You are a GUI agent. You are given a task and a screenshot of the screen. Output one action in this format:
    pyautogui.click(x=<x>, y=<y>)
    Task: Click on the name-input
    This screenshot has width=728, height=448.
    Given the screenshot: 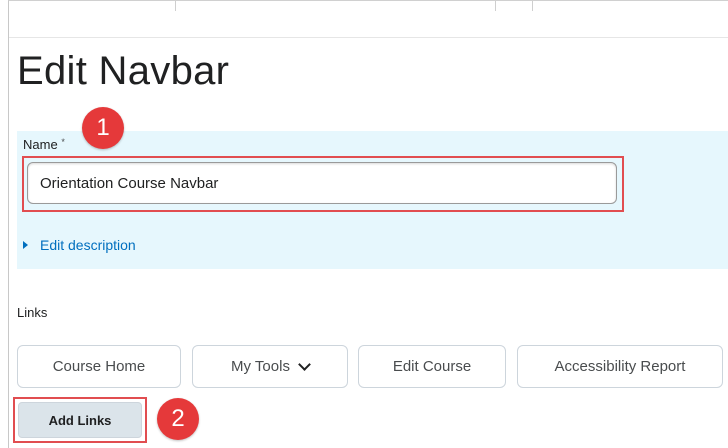 What is the action you would take?
    pyautogui.click(x=322, y=183)
    